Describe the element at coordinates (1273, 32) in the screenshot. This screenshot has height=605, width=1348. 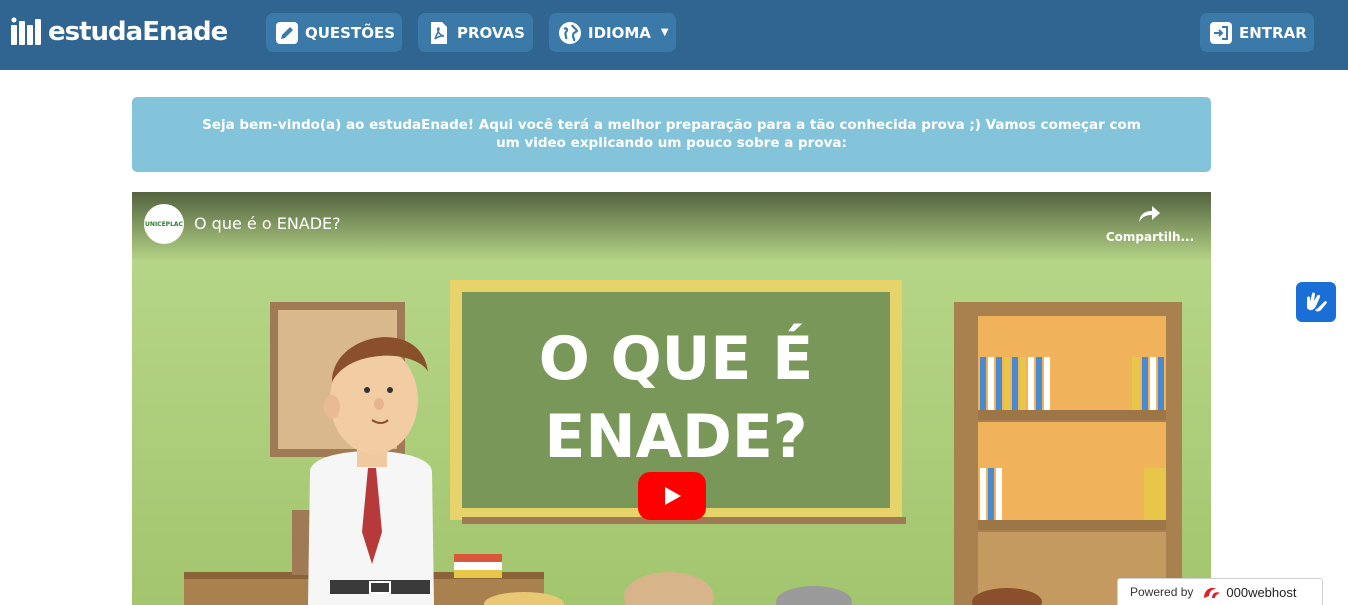
I see `entrar-label: ENTRAR` at that location.